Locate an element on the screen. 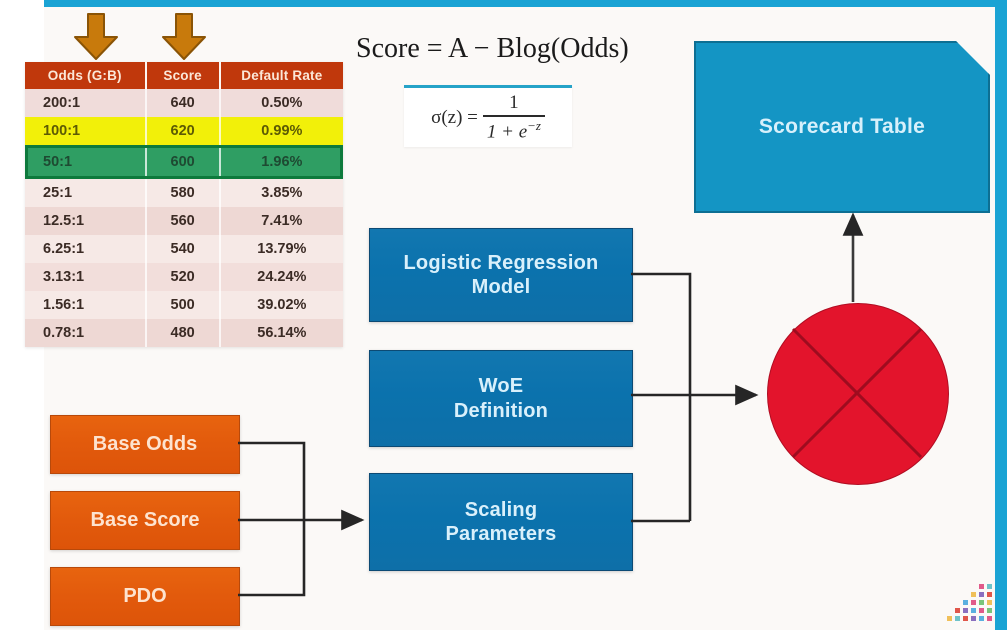 This screenshot has width=1007, height=630. sigmoid-fraction: 1 1 + e−z is located at coordinates (513, 117).